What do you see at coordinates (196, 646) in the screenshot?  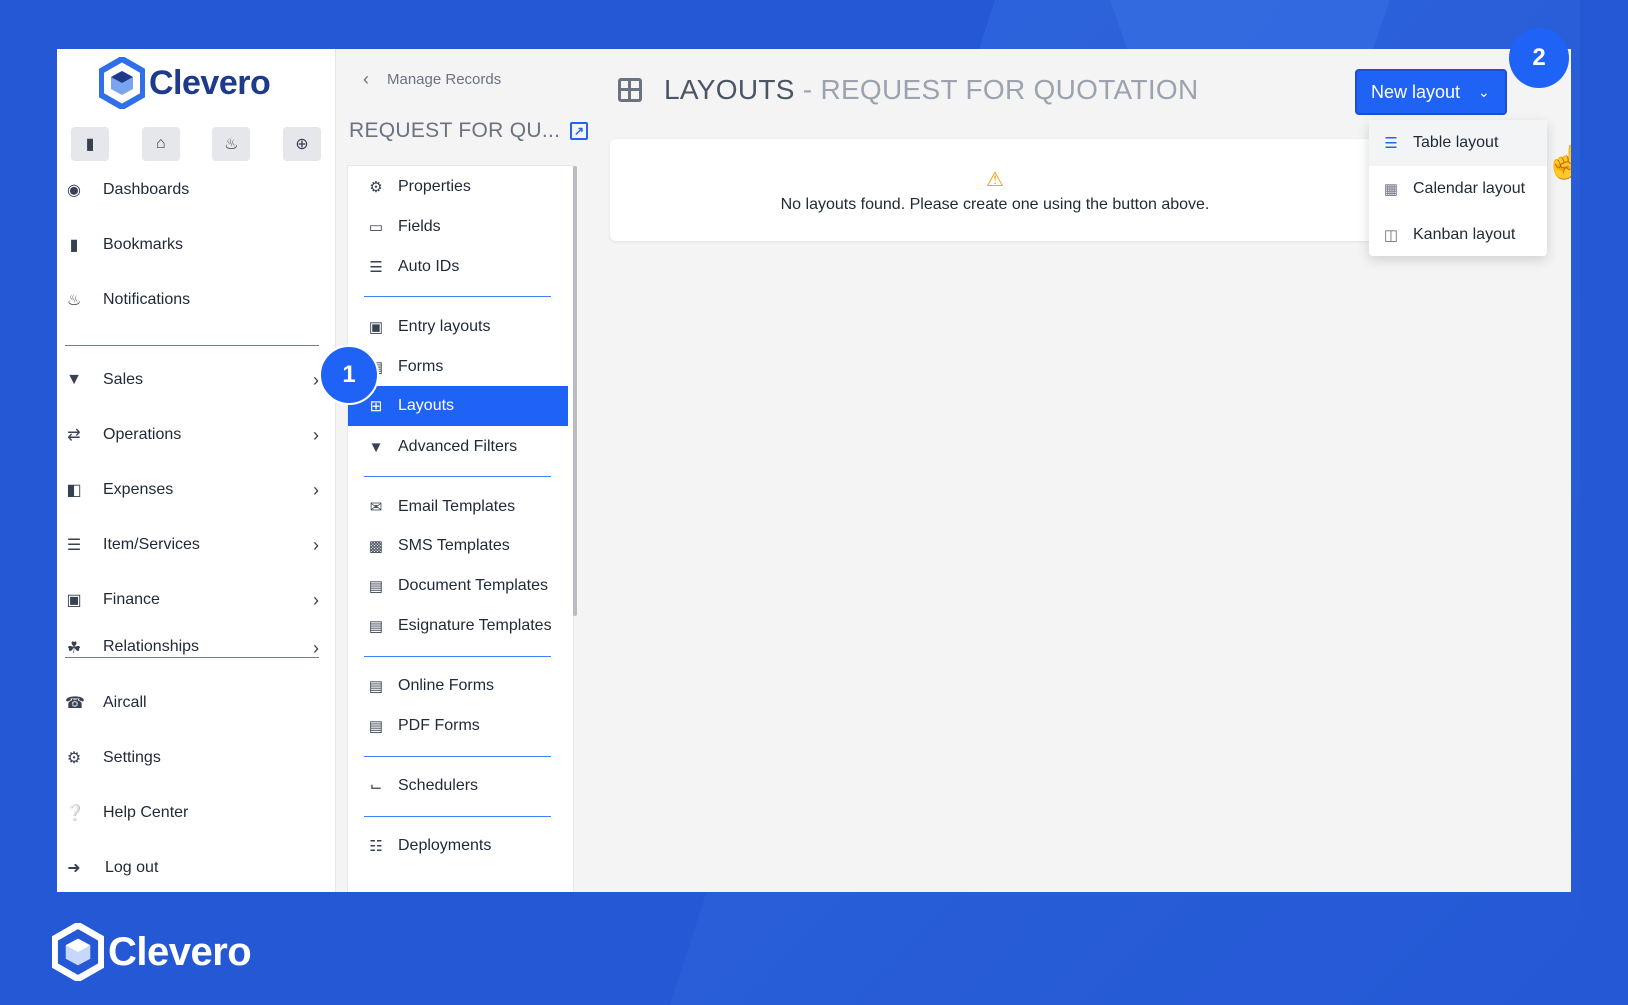 I see `nav-item-relationships: ☘ Relationships ›` at bounding box center [196, 646].